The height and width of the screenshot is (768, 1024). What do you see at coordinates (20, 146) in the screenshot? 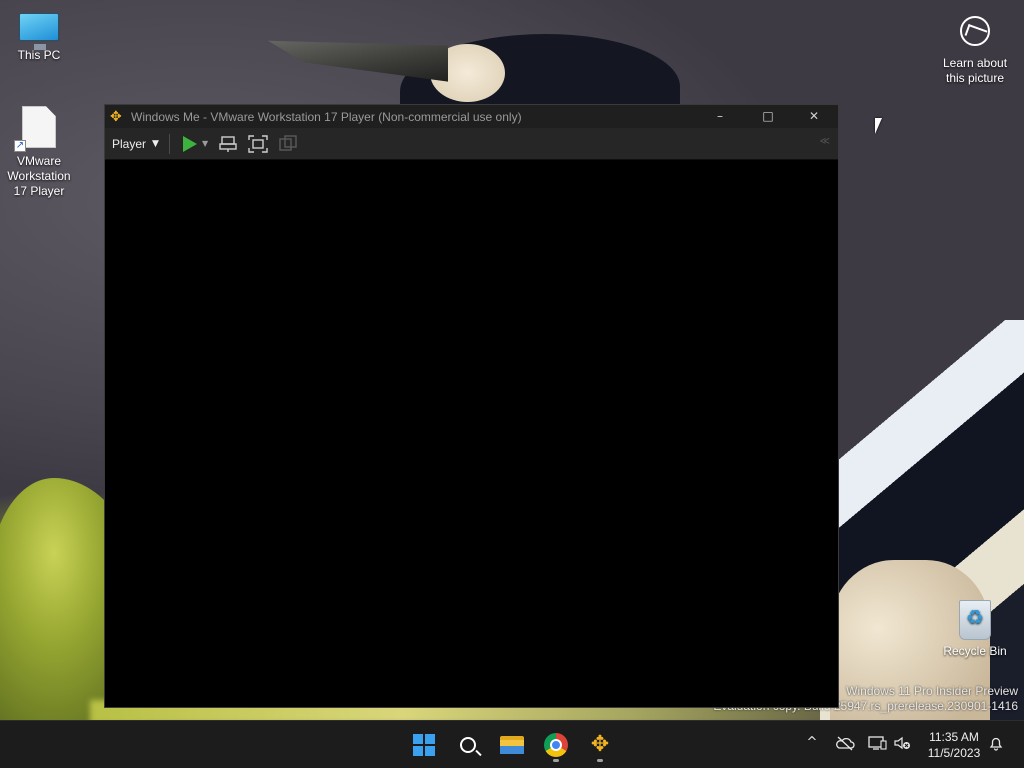
I see `shortcut-arrow-icon: ↗` at bounding box center [20, 146].